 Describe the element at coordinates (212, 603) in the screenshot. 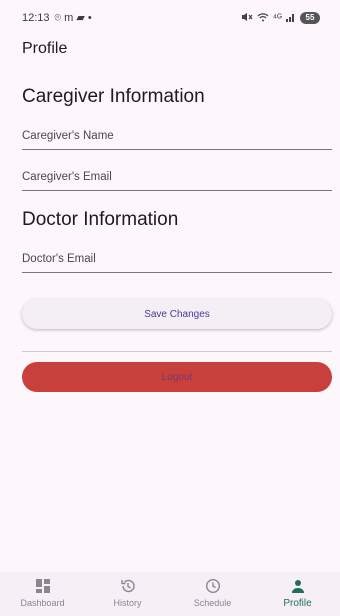

I see `nav-schedule-label: Schedule` at that location.